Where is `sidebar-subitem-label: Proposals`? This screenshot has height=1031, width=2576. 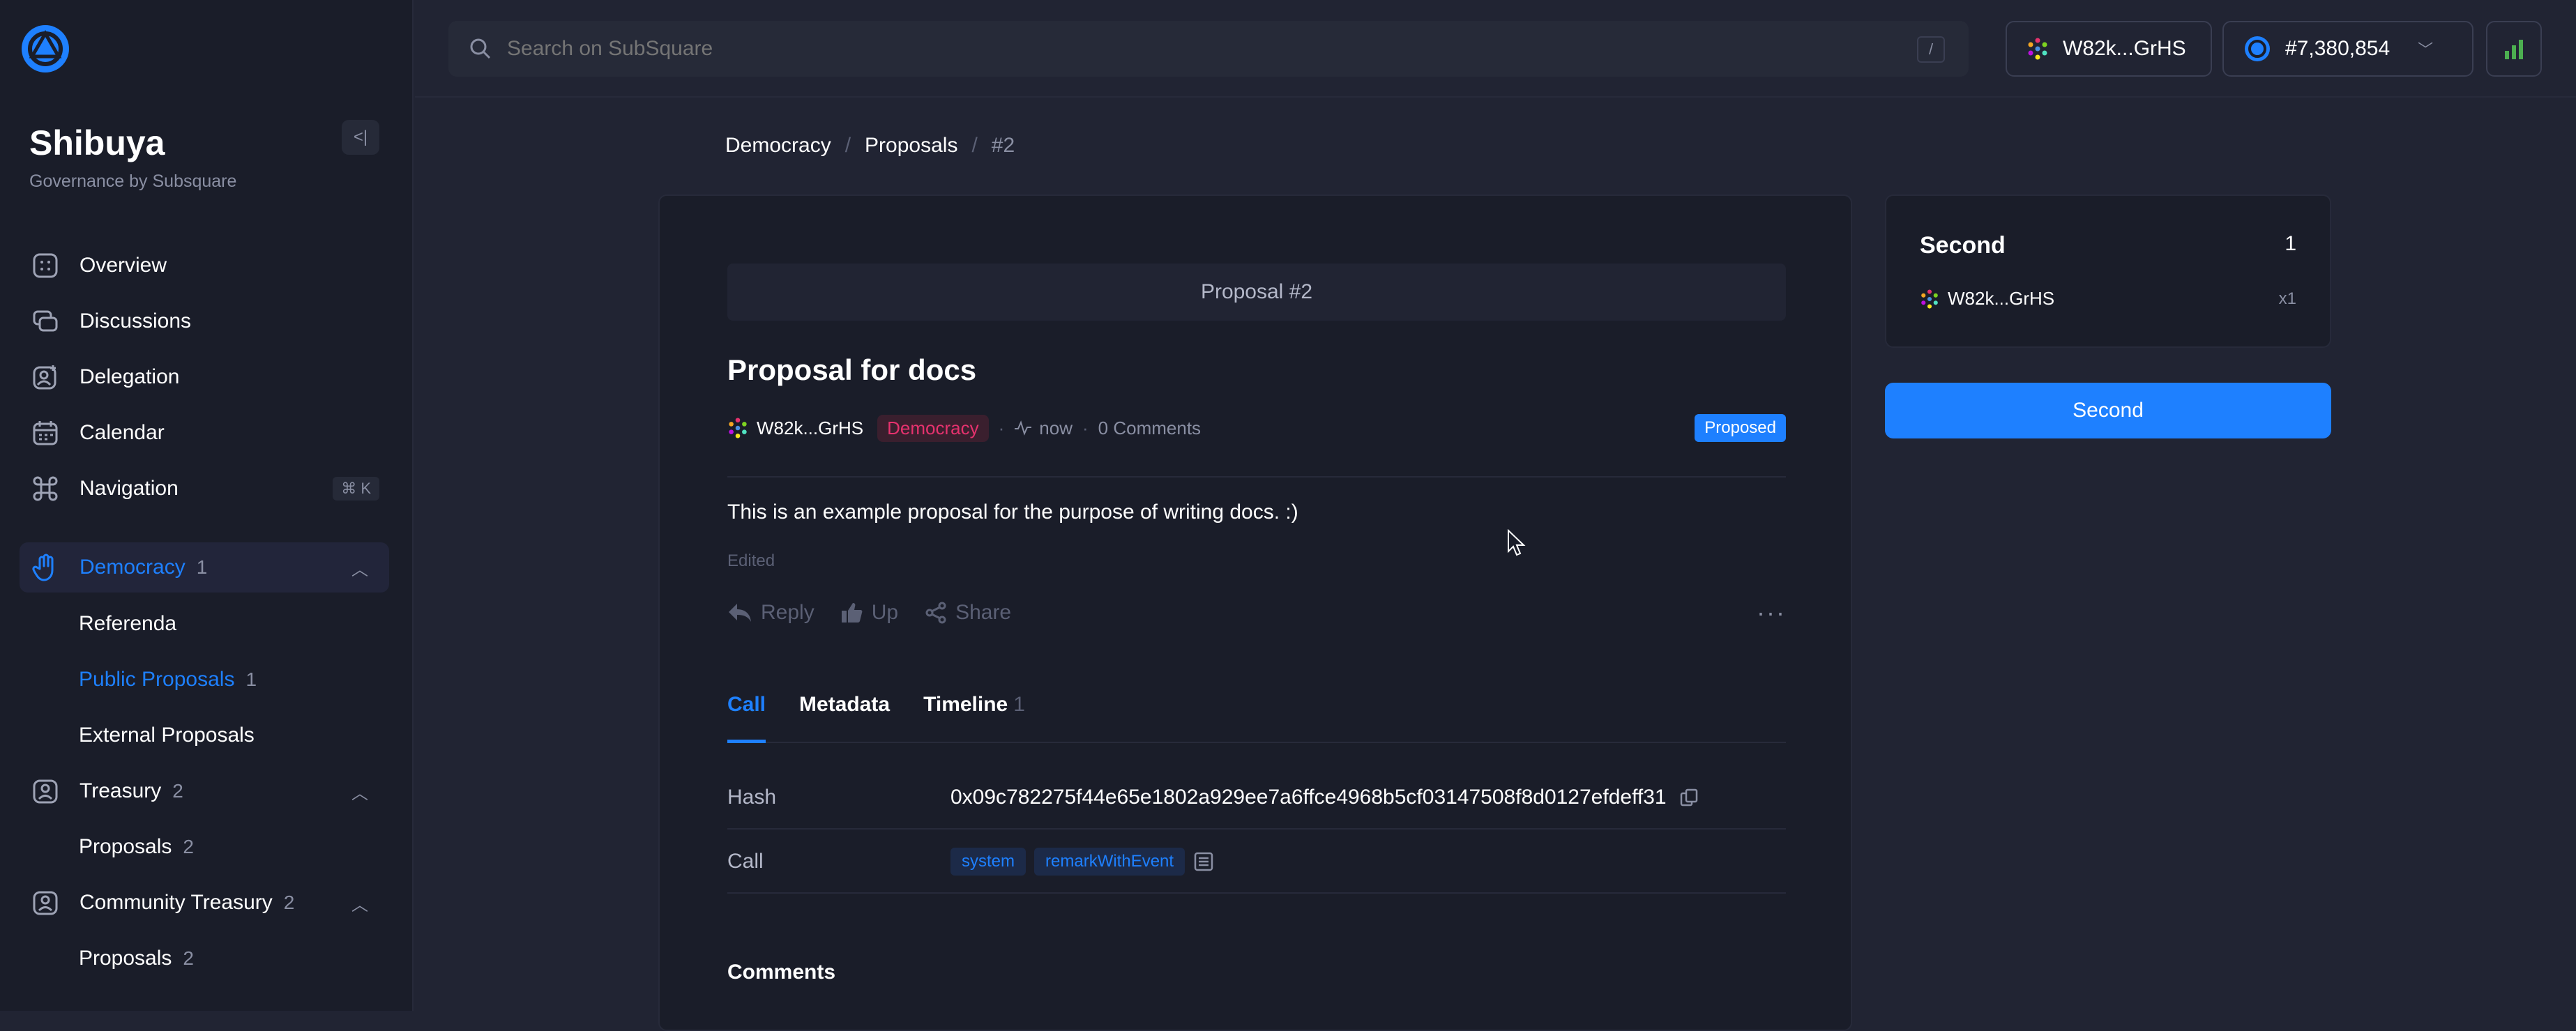
sidebar-subitem-label: Proposals is located at coordinates (125, 958).